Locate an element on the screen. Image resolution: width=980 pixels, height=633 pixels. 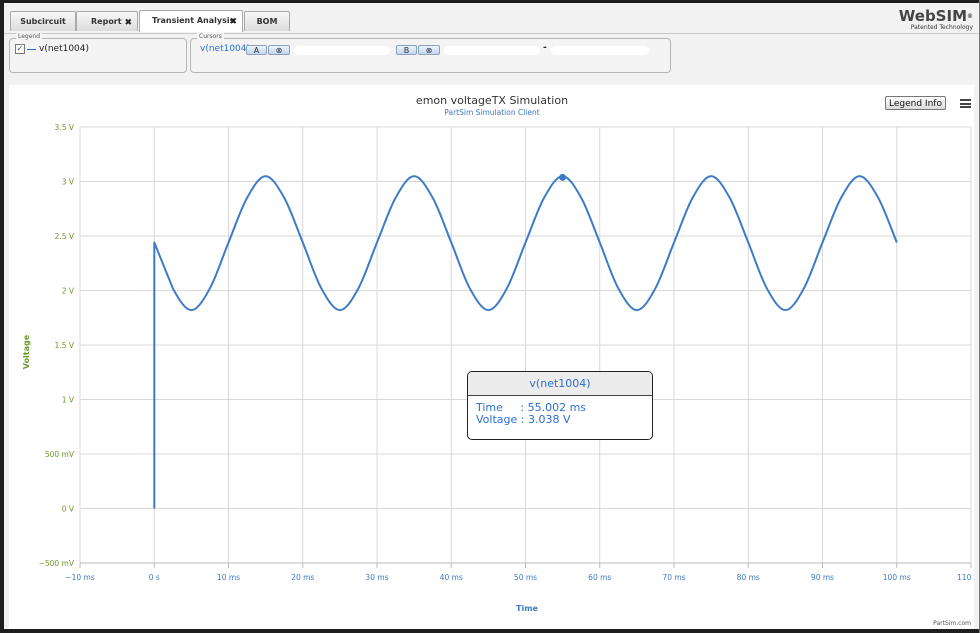
tab-label: Report is located at coordinates (106, 21).